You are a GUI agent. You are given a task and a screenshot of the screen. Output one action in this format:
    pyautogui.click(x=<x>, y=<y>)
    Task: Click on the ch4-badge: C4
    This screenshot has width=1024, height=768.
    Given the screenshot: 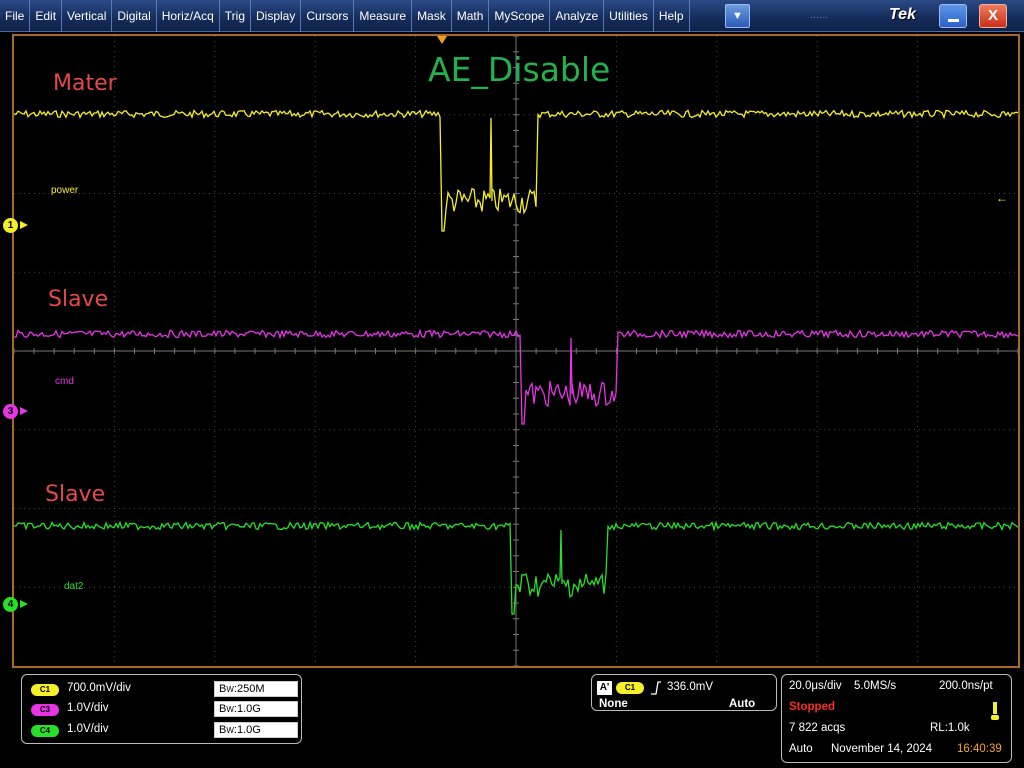 What is the action you would take?
    pyautogui.click(x=45, y=731)
    